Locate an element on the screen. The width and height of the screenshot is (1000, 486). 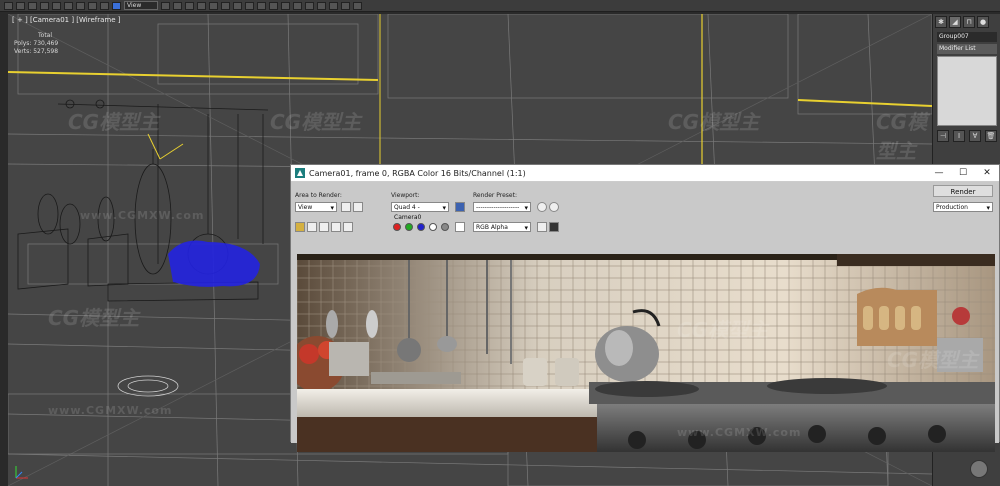
render-icon is located at coordinates (357, 5).